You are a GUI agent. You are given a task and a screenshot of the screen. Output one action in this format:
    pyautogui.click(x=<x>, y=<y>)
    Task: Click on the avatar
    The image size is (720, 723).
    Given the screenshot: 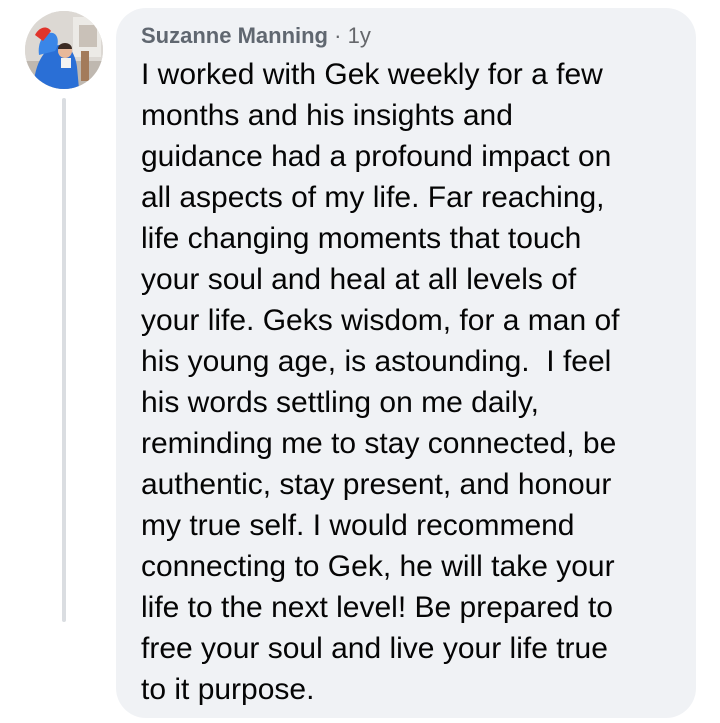 What is the action you would take?
    pyautogui.click(x=64, y=50)
    